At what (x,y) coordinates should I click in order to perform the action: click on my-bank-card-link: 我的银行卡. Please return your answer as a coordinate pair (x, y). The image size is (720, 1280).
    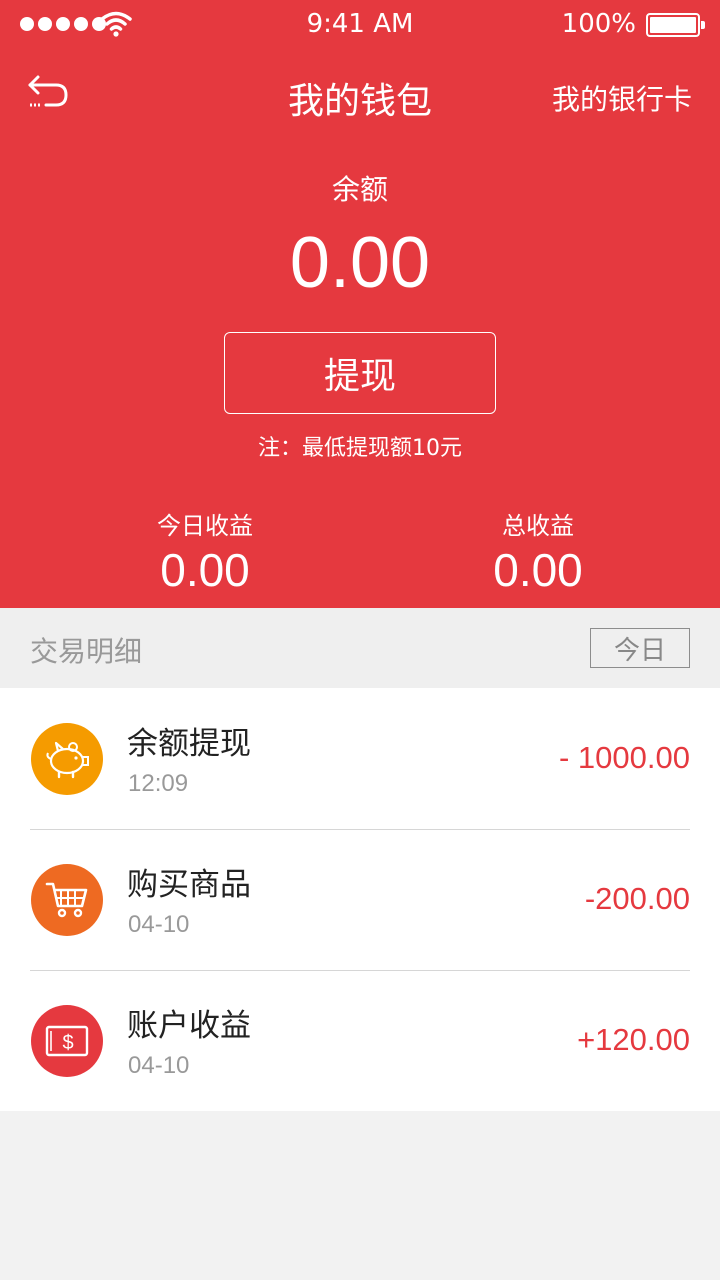
    Looking at the image, I should click on (622, 98).